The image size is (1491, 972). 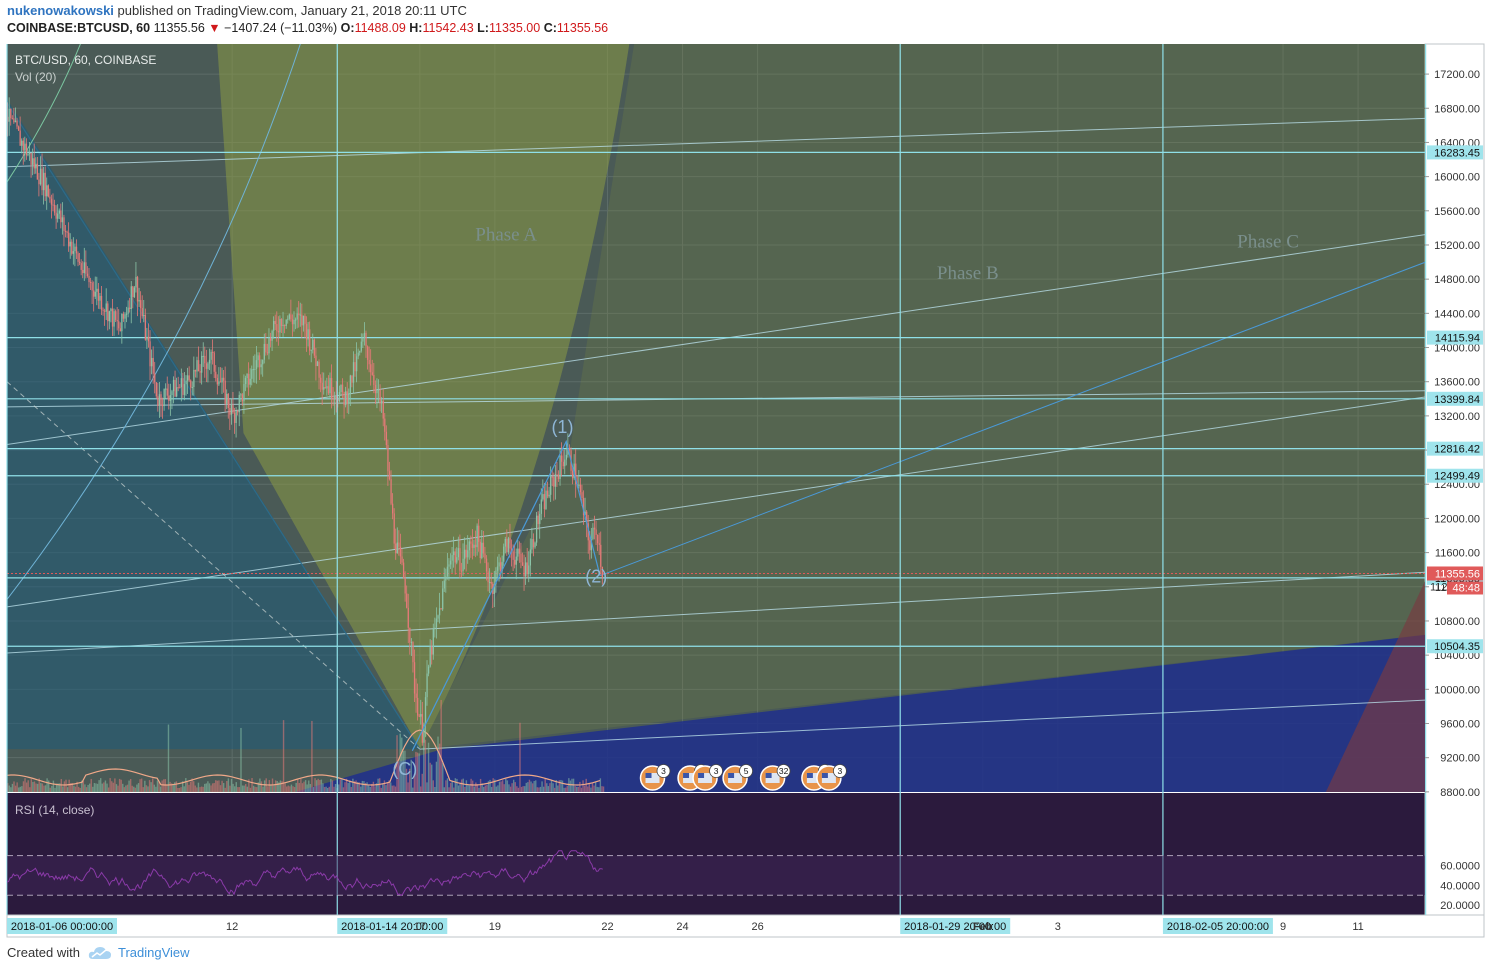 What do you see at coordinates (404, 769) in the screenshot?
I see `wave-label: (C)` at bounding box center [404, 769].